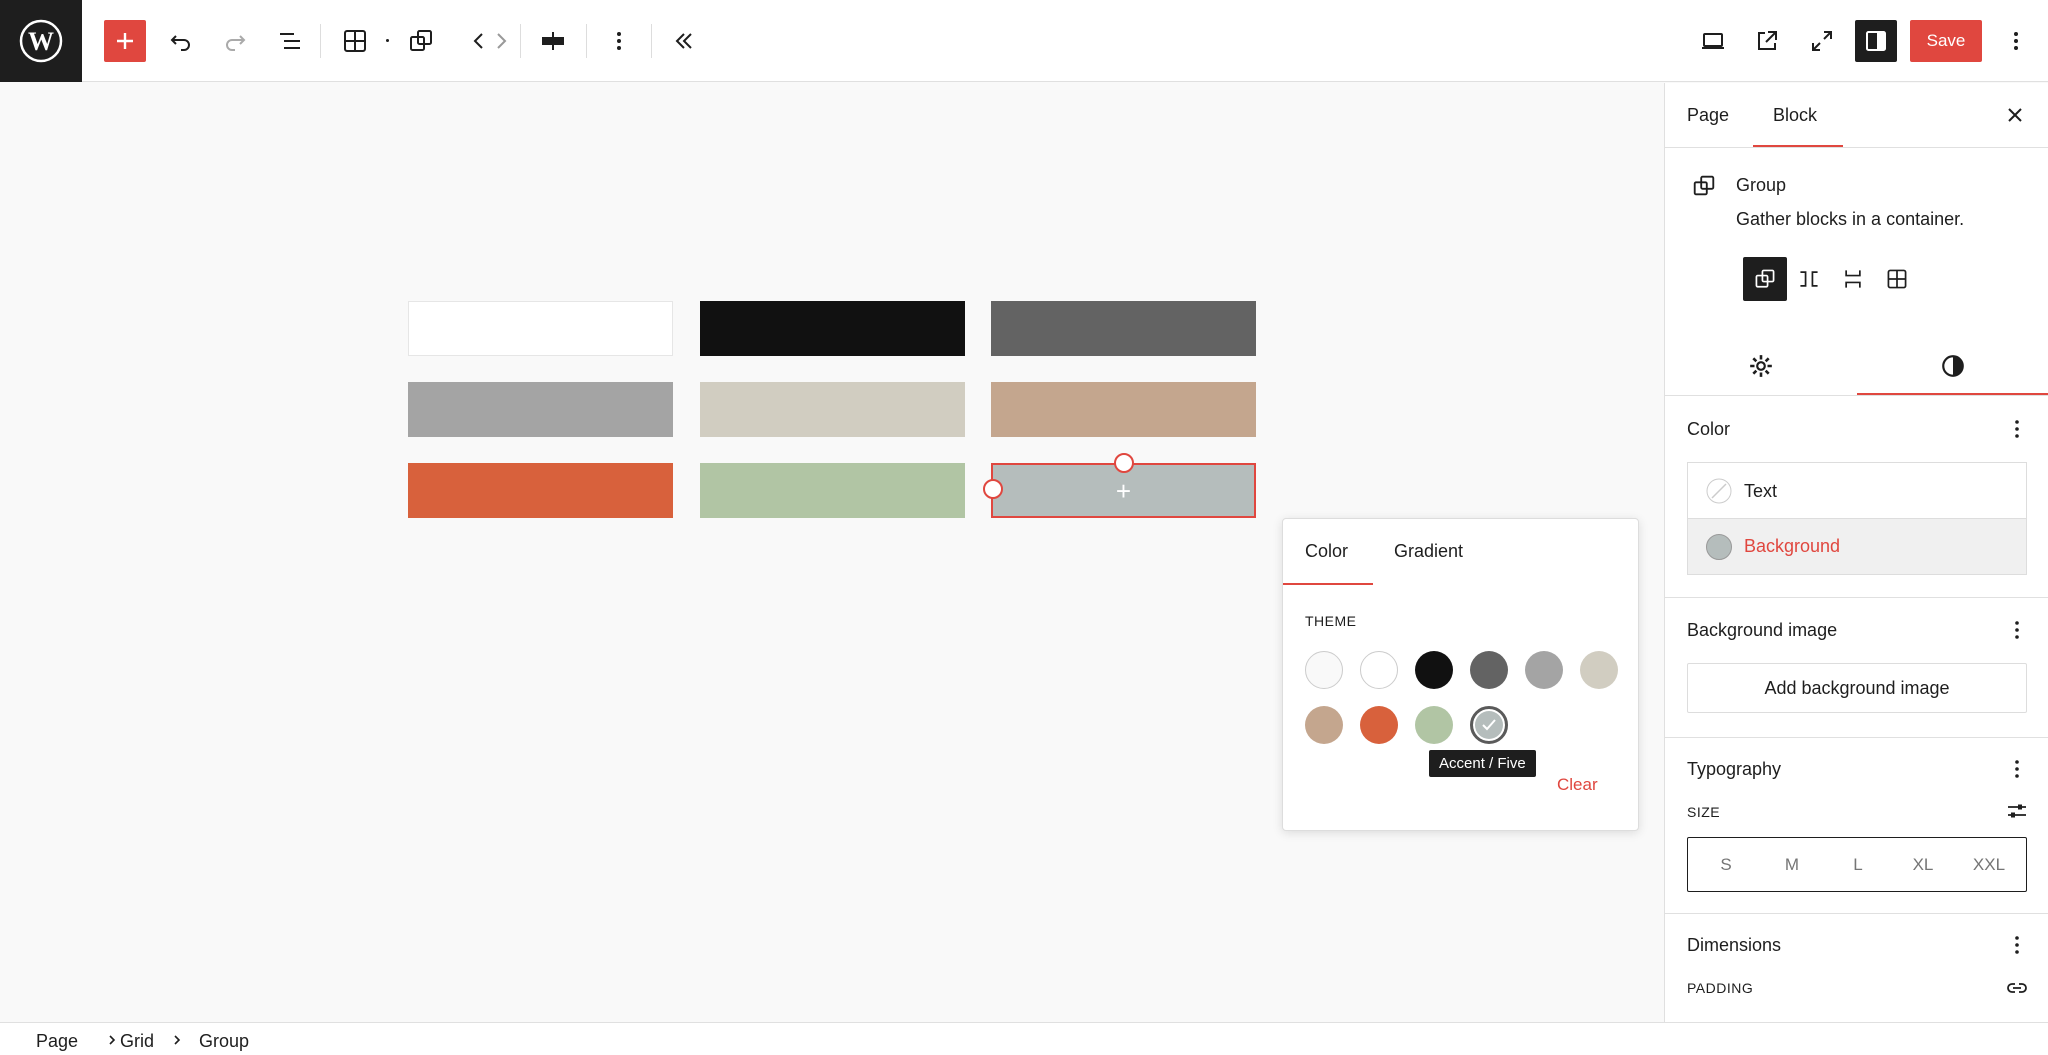 The height and width of the screenshot is (1055, 2048). Describe the element at coordinates (1482, 763) in the screenshot. I see `color-tooltip: Accent / Five` at that location.